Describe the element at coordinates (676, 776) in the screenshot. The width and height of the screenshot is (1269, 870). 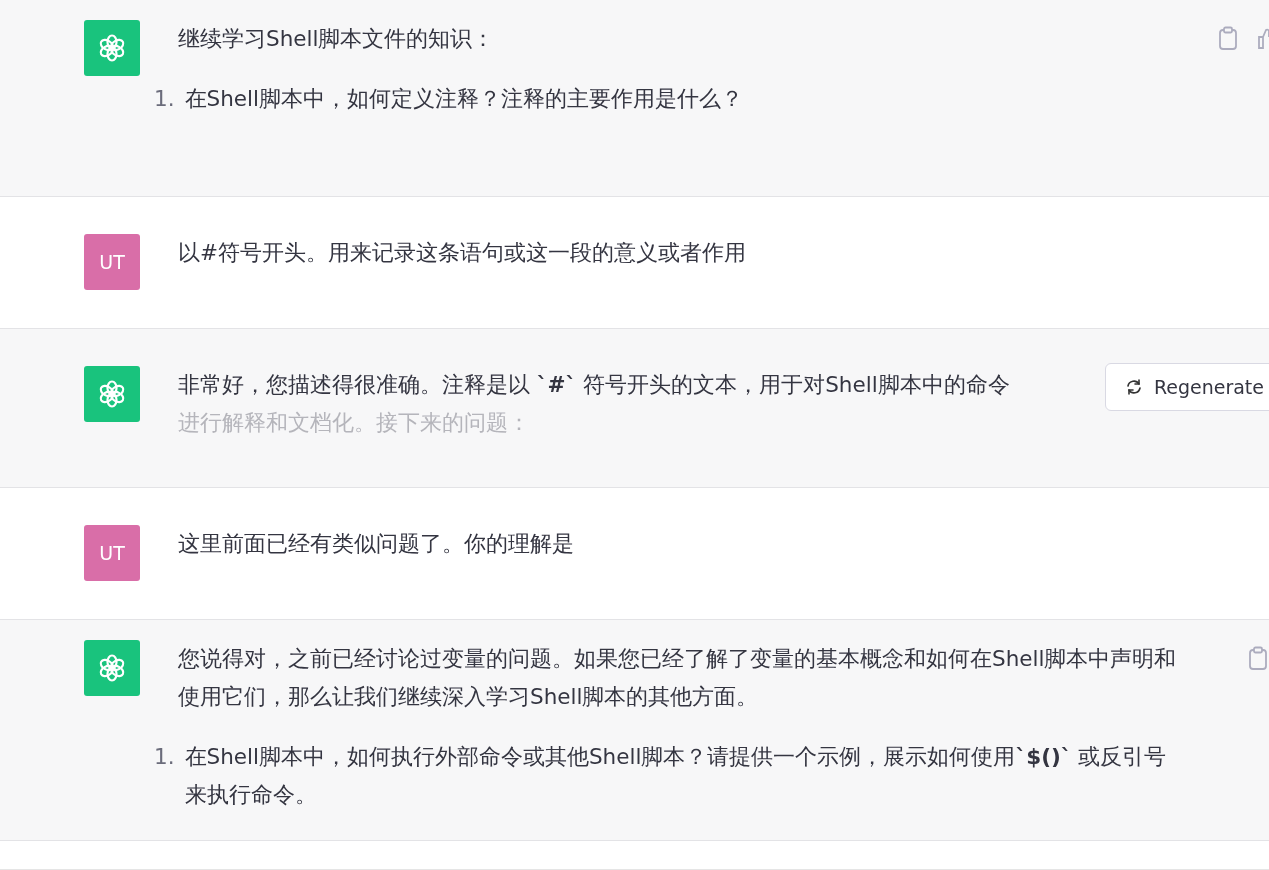
I see `list-item-text: 在Shell脚本中，如何执行外部命令或其他Shell脚本？请提供一个示例，展示如何使用`$()` 或反引号来执行命令。` at that location.